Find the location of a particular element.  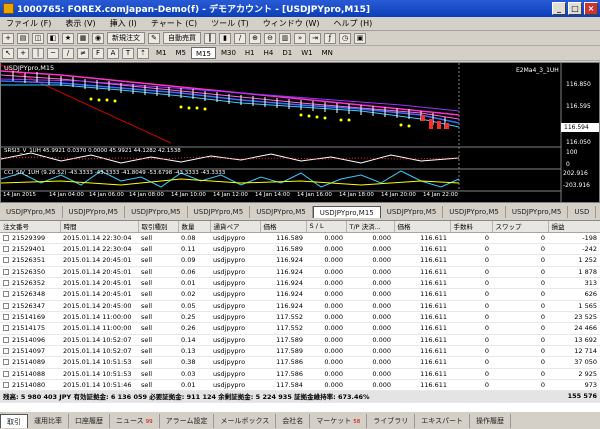

col-commission: 手数料 is located at coordinates (471, 227).